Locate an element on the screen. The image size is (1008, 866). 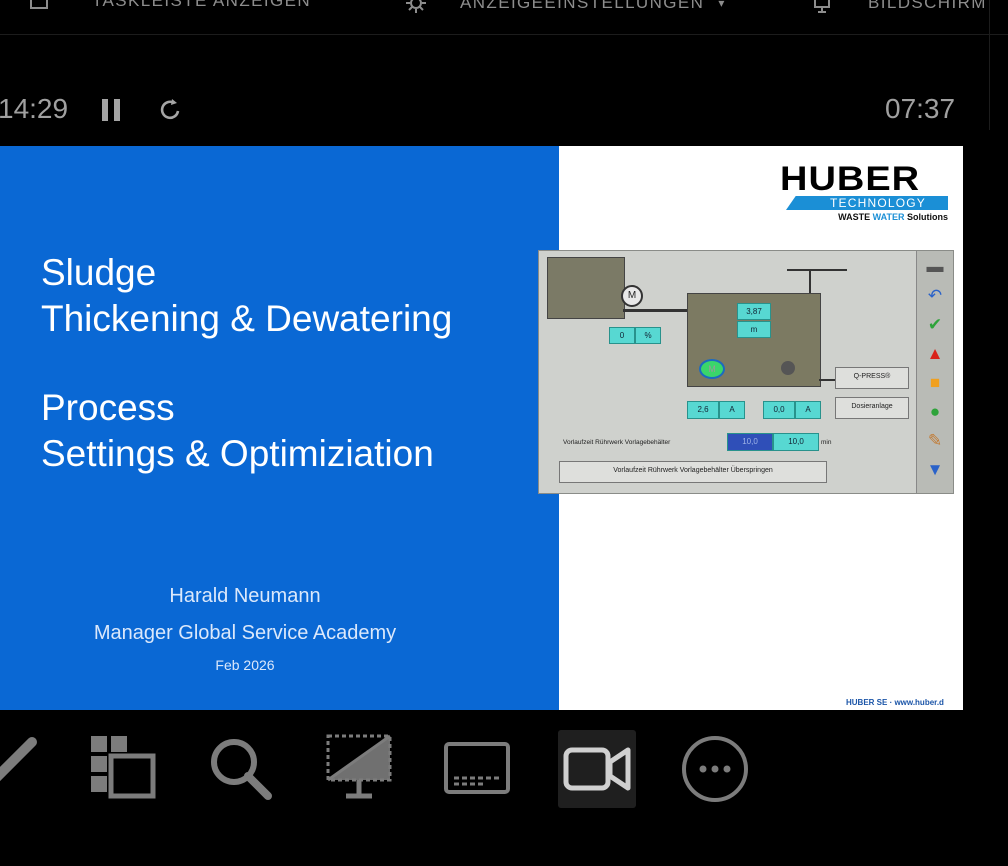
camera-icon is located at coordinates (597, 769).